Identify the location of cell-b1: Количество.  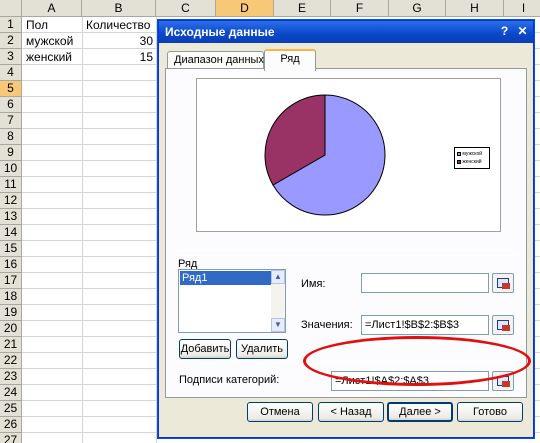
(120, 25).